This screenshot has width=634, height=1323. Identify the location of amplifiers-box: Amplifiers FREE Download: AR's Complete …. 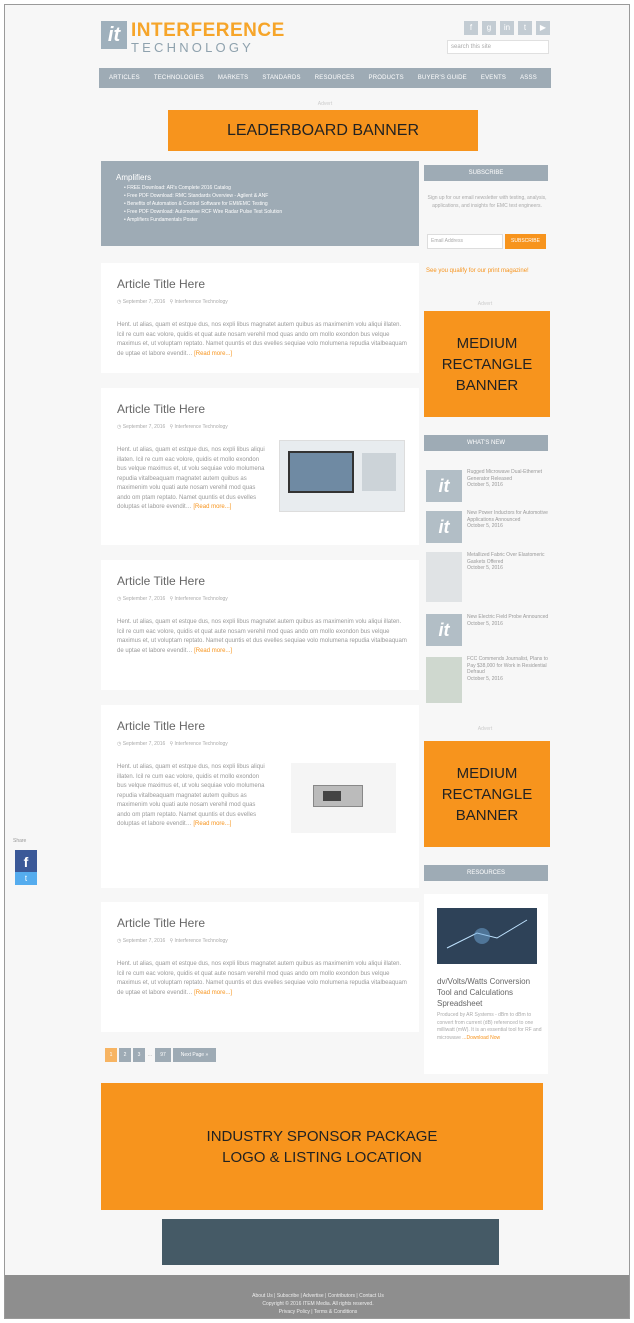
(260, 203).